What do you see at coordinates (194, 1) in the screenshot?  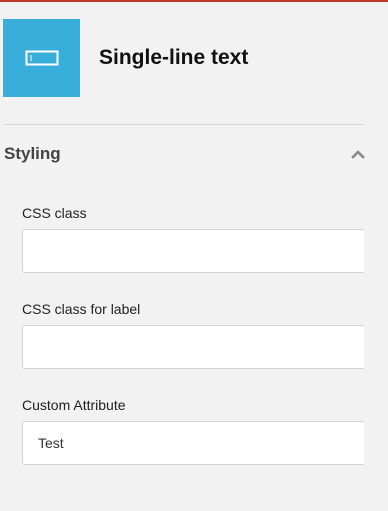 I see `top-accent-bar` at bounding box center [194, 1].